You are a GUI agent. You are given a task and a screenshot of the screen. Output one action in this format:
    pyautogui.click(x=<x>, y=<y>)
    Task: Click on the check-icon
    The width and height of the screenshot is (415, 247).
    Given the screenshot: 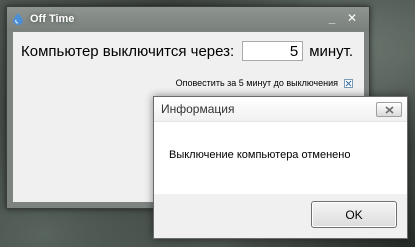 What is the action you would take?
    pyautogui.click(x=348, y=83)
    